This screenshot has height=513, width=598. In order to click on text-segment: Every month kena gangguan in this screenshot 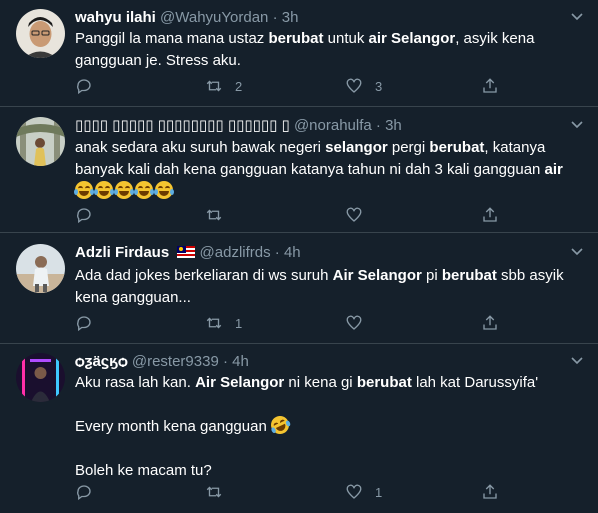, I will do `click(171, 426)`.